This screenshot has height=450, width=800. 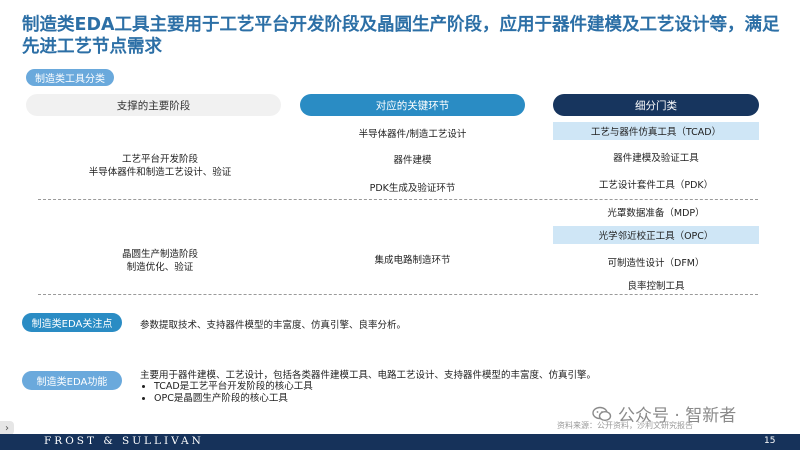 What do you see at coordinates (159, 159) in the screenshot?
I see `stage1-name: 工艺平台开发阶段` at bounding box center [159, 159].